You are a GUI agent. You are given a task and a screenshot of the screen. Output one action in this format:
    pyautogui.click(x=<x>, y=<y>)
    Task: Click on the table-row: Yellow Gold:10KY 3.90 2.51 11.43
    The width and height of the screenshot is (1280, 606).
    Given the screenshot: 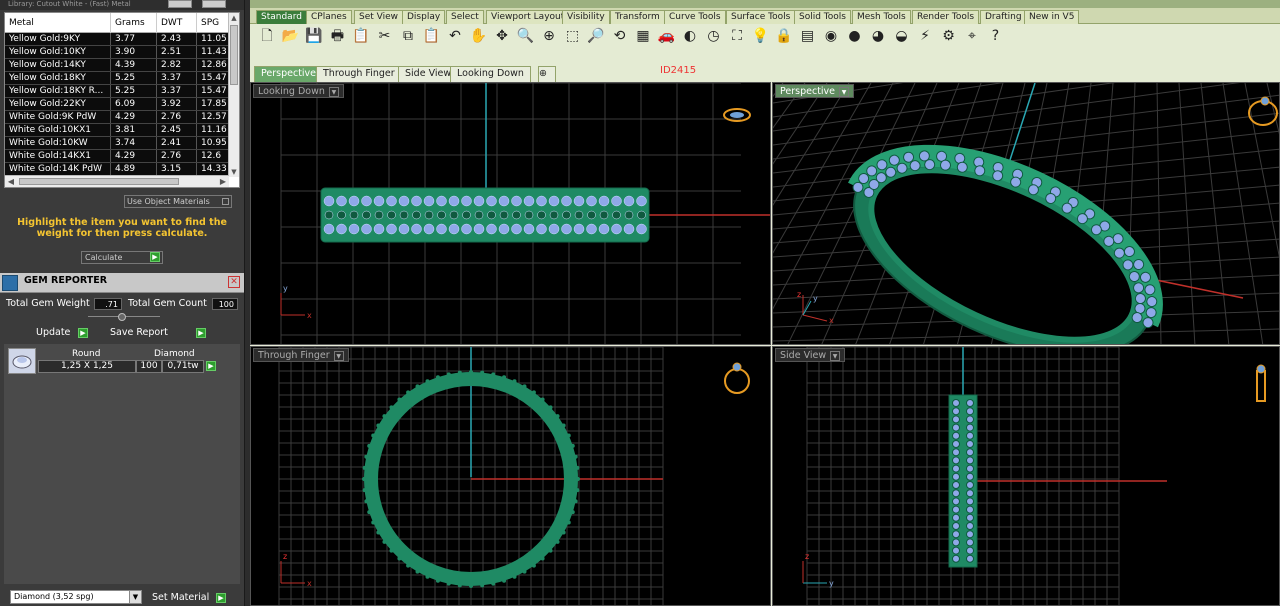 What is the action you would take?
    pyautogui.click(x=117, y=52)
    